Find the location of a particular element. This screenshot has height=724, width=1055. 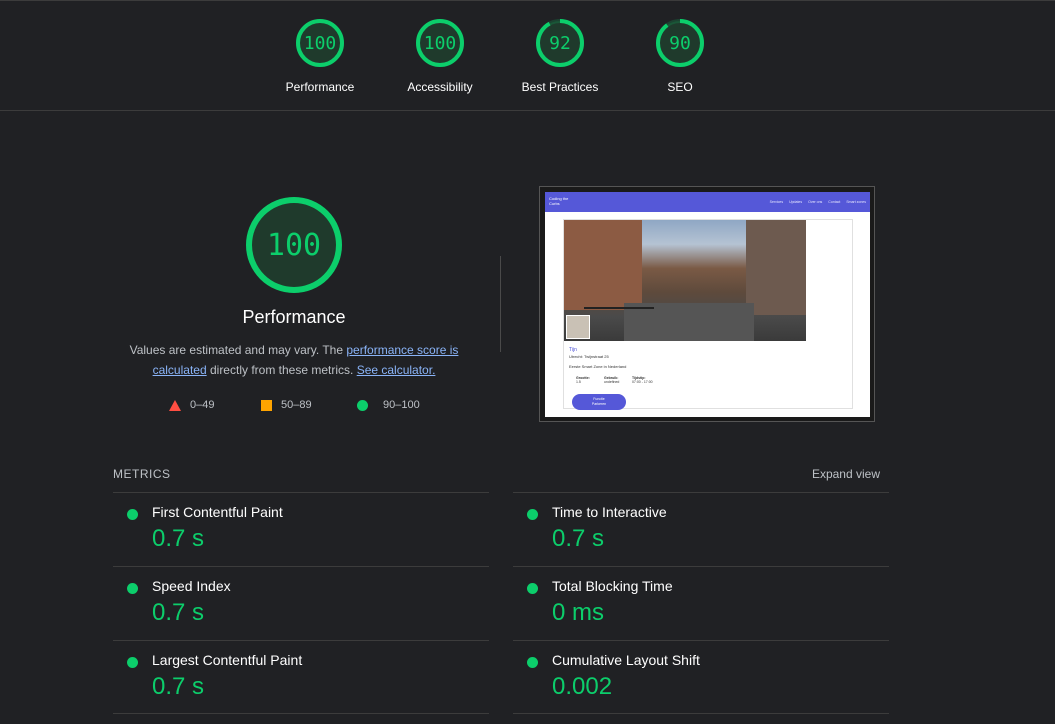

gauge-ring: 92 is located at coordinates (560, 43).